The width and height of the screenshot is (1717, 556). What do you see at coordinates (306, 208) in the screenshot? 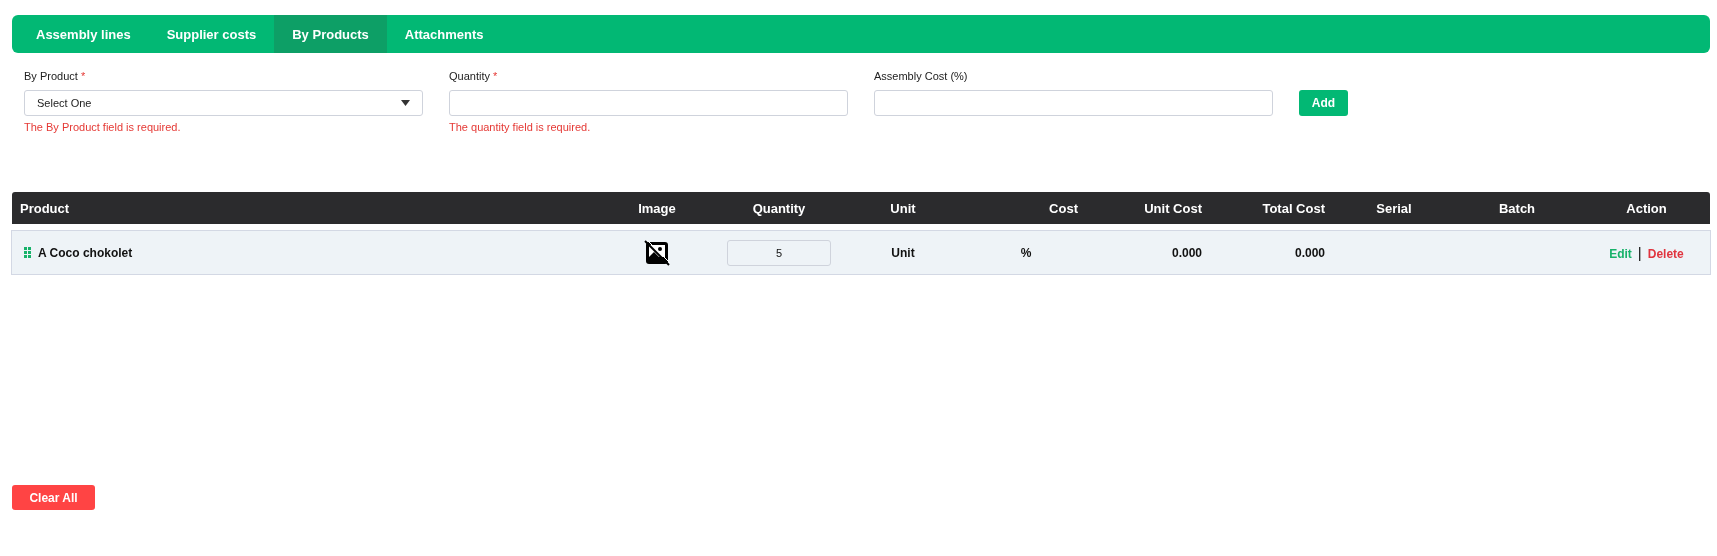
I see `column-header: Product` at bounding box center [306, 208].